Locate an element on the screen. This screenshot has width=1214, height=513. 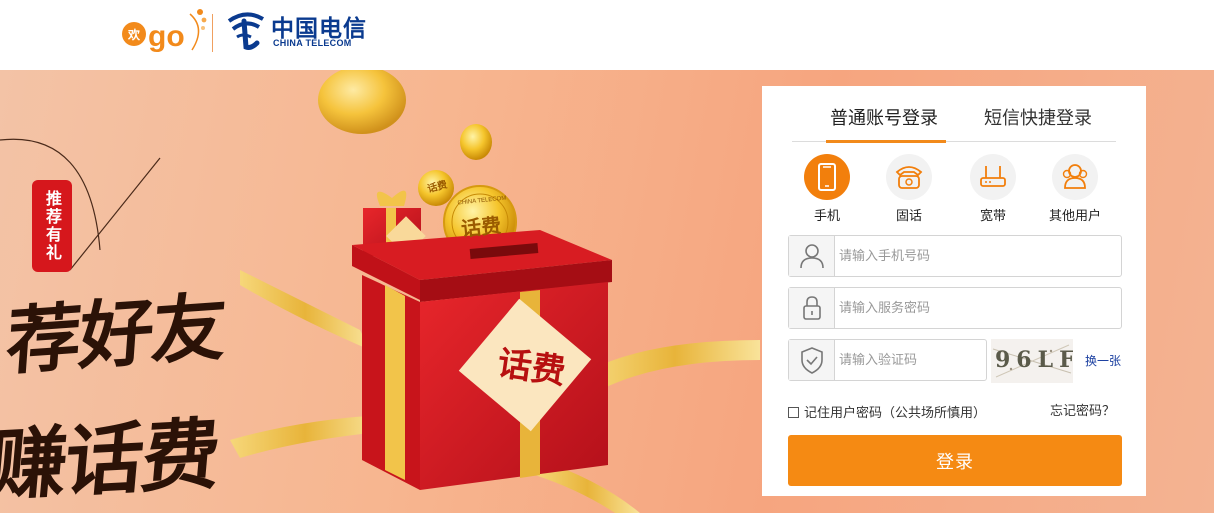
checkbox-box is located at coordinates (793, 412).